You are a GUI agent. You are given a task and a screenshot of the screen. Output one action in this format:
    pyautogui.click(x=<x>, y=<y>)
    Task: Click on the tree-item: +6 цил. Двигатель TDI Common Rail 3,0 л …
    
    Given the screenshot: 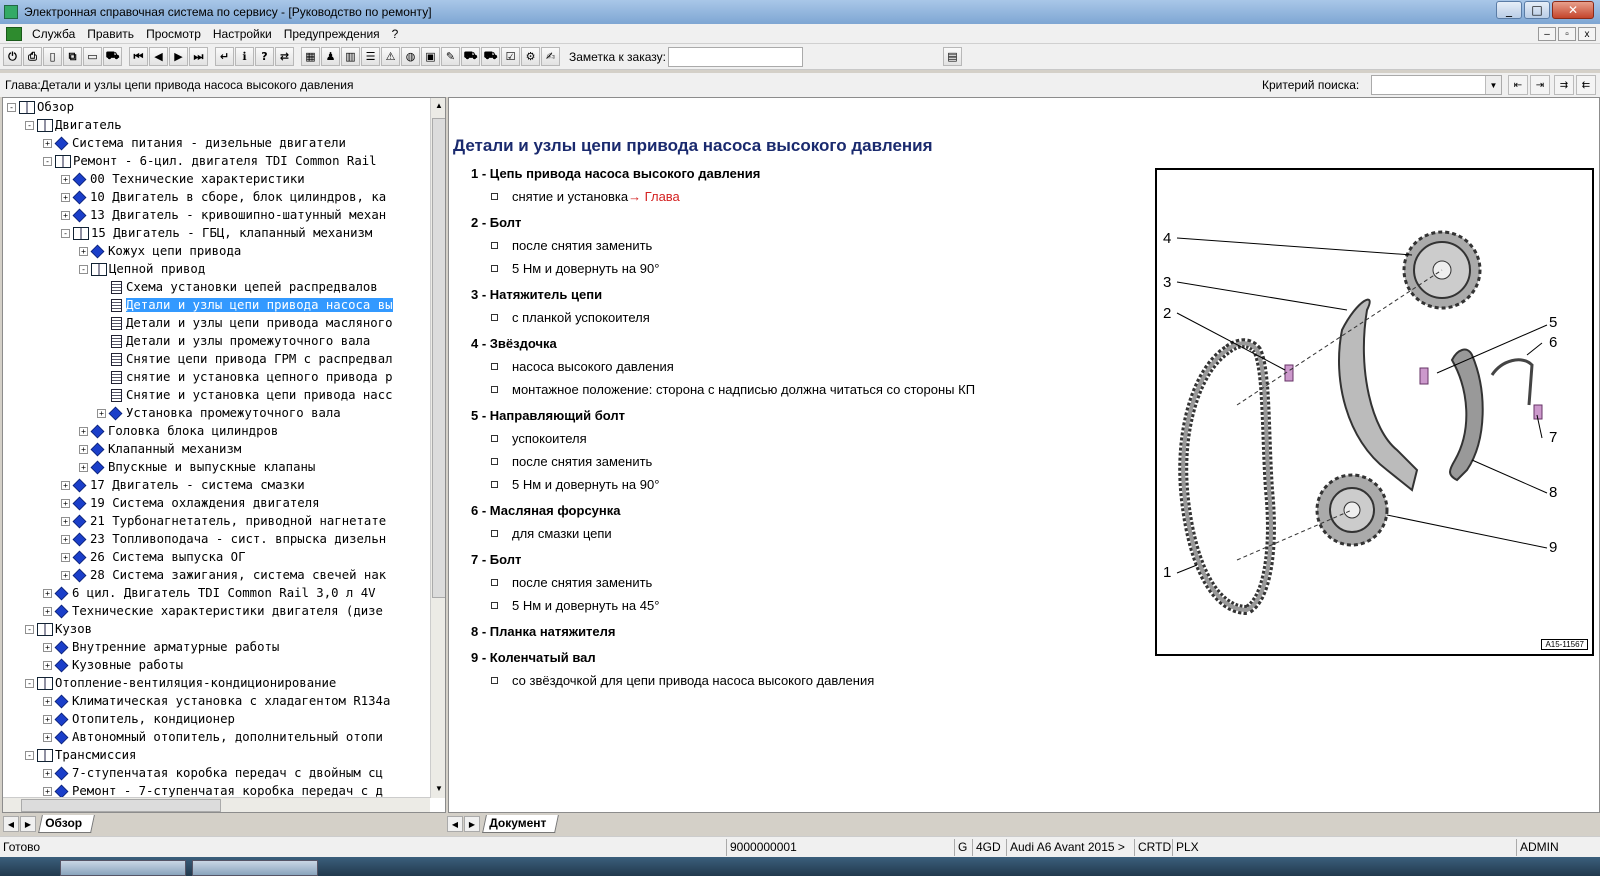 What is the action you would take?
    pyautogui.click(x=209, y=593)
    